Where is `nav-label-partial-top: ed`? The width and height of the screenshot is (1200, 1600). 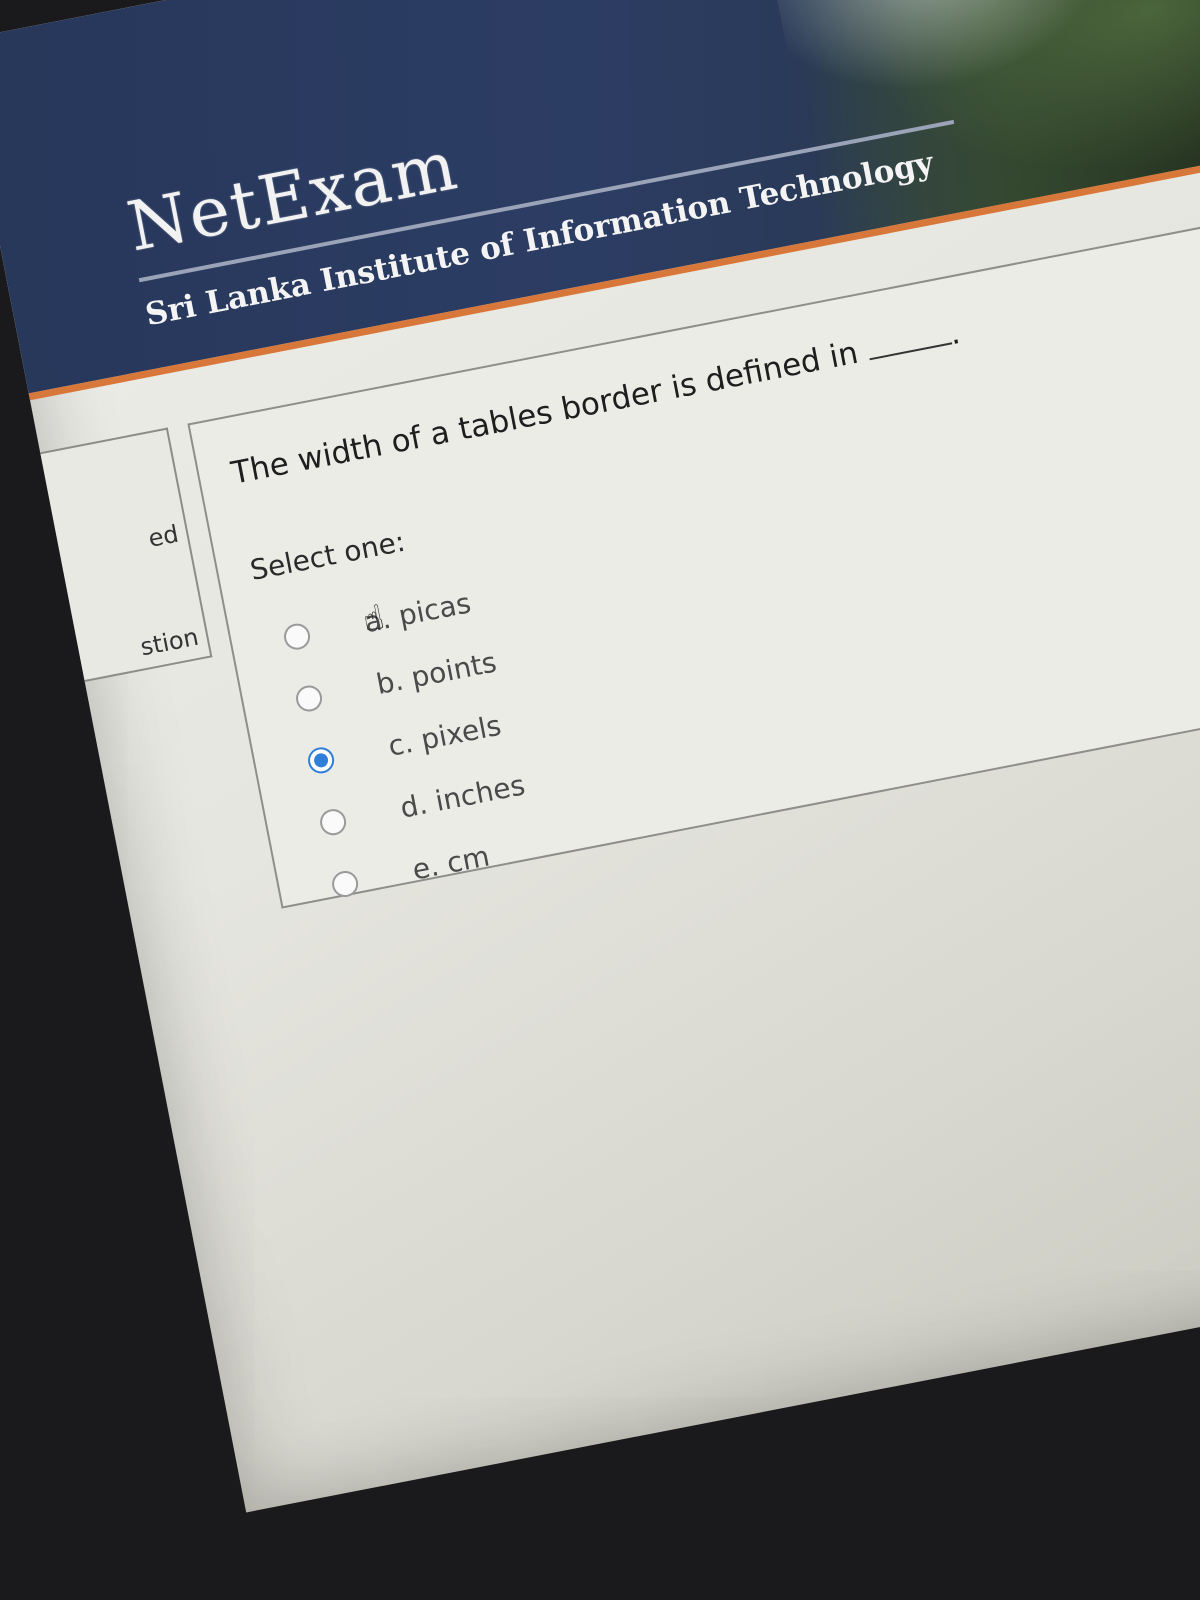 nav-label-partial-top: ed is located at coordinates (163, 536).